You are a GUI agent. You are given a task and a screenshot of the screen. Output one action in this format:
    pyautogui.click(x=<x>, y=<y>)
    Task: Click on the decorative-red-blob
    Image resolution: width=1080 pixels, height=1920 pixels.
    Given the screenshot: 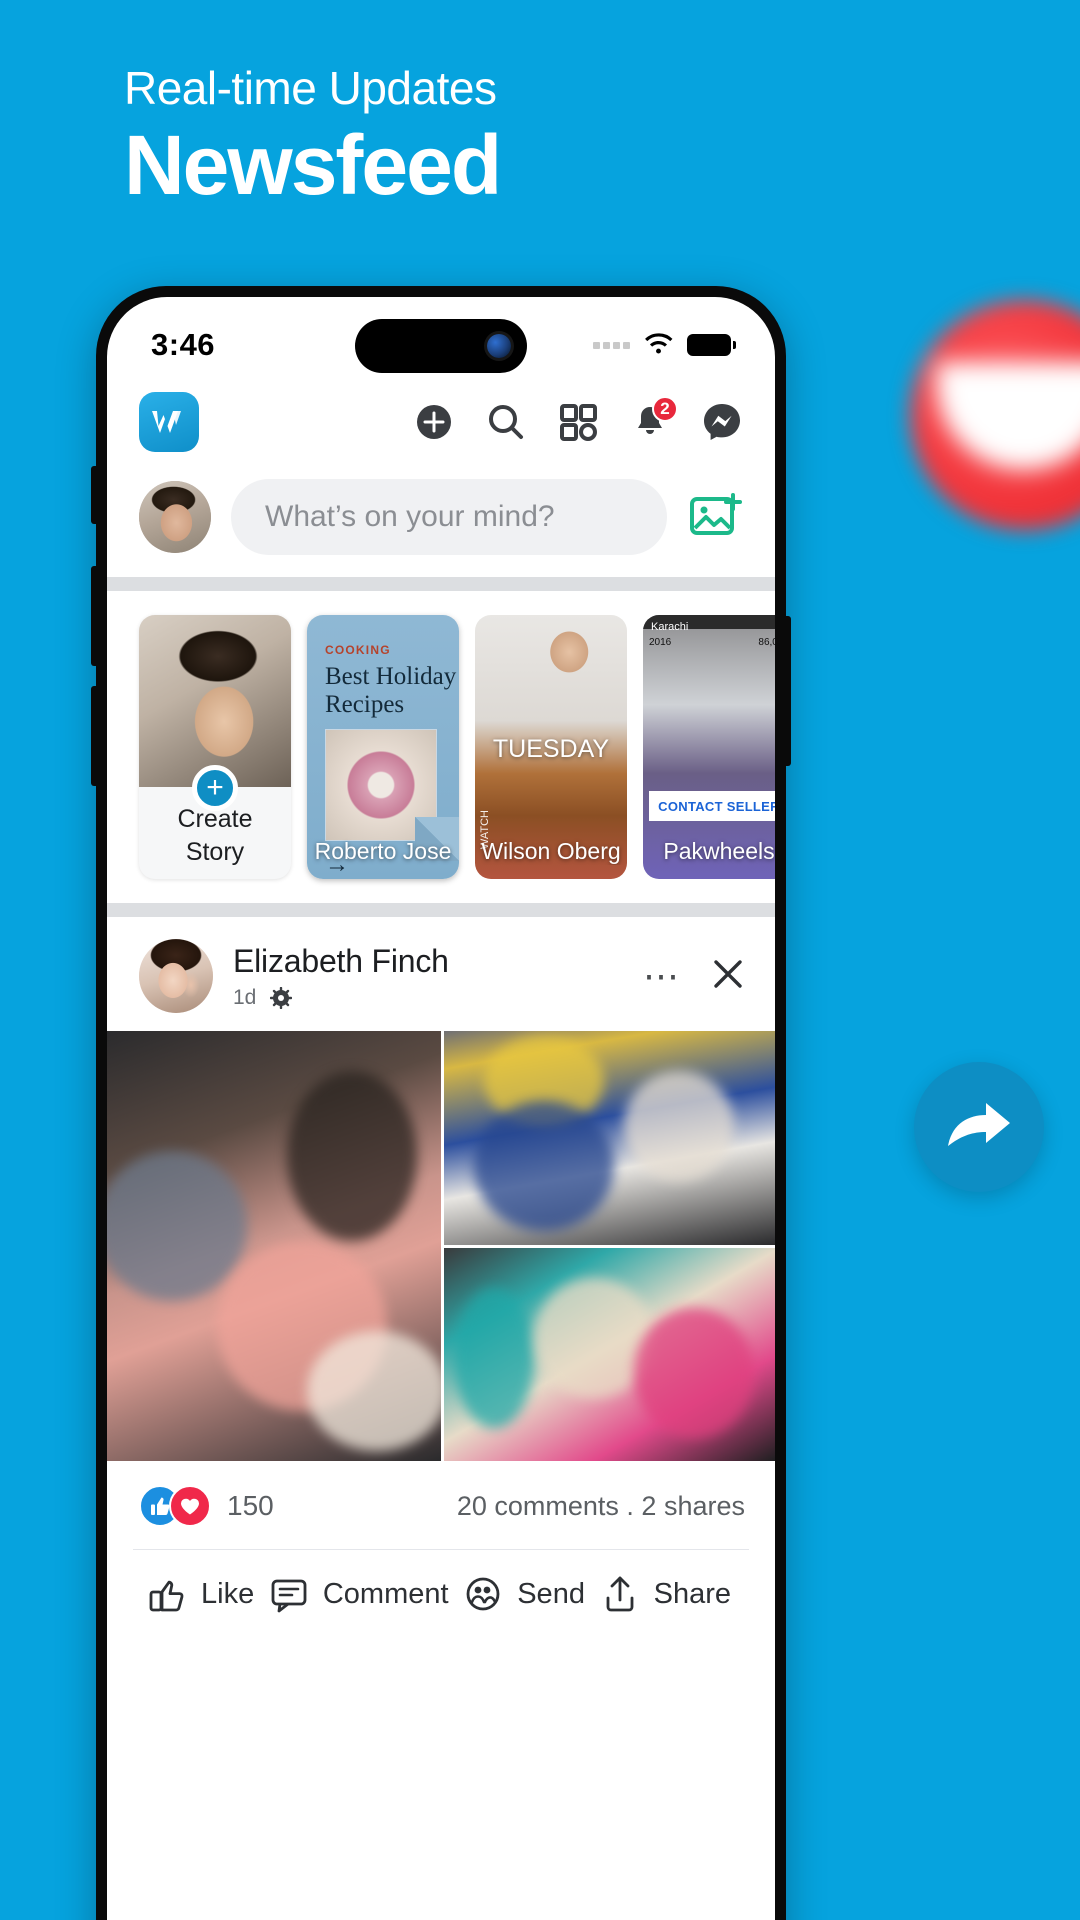 What is the action you would take?
    pyautogui.click(x=995, y=415)
    